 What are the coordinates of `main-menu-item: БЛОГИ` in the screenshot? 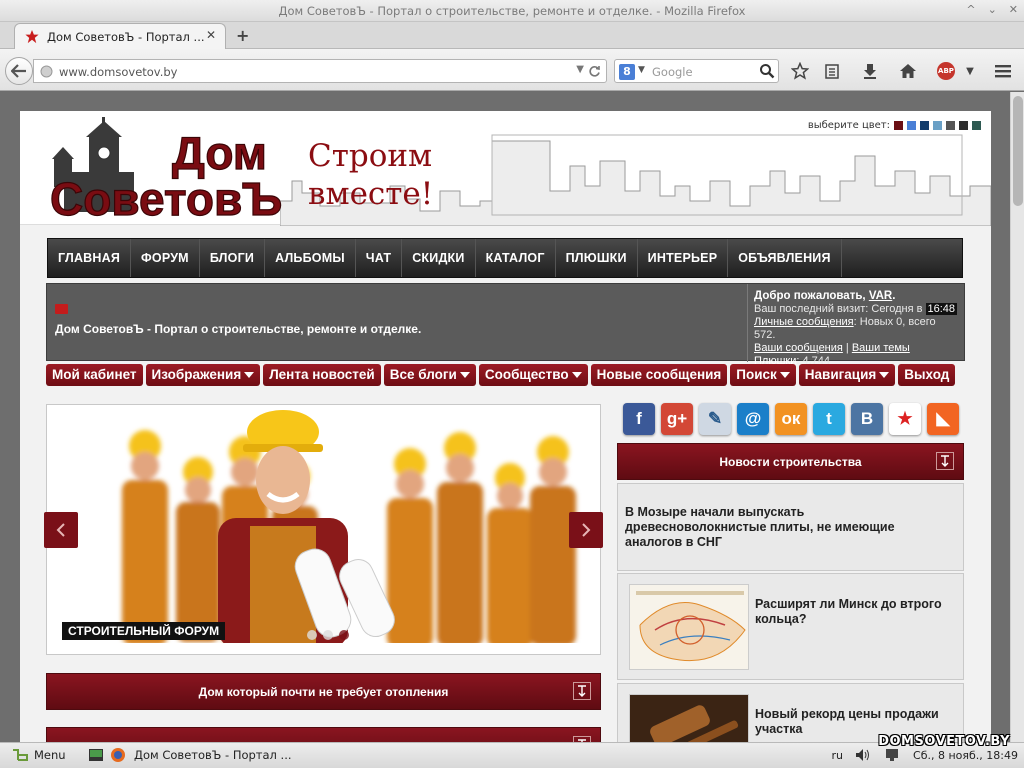 It's located at (233, 258).